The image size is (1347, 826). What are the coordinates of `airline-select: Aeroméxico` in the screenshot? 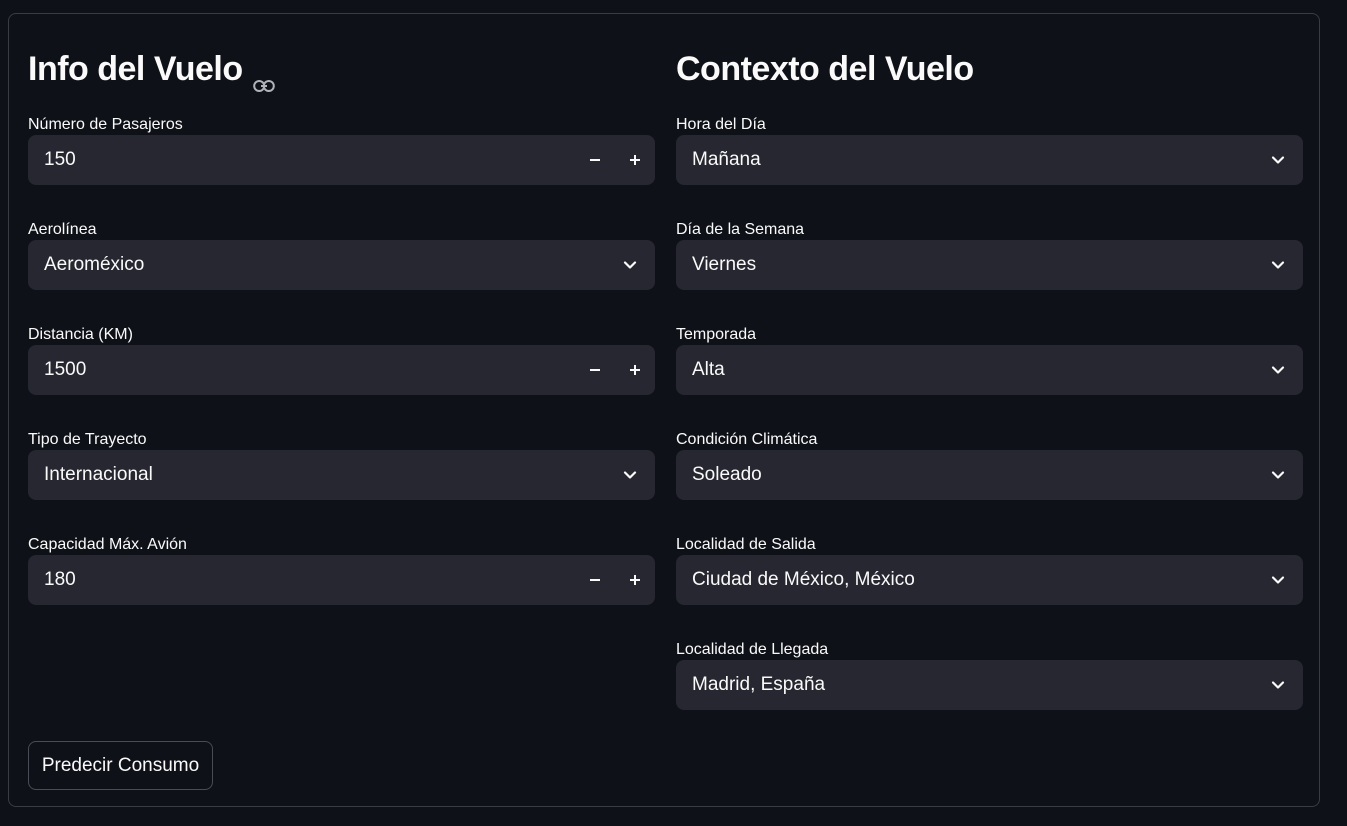 It's located at (341, 265).